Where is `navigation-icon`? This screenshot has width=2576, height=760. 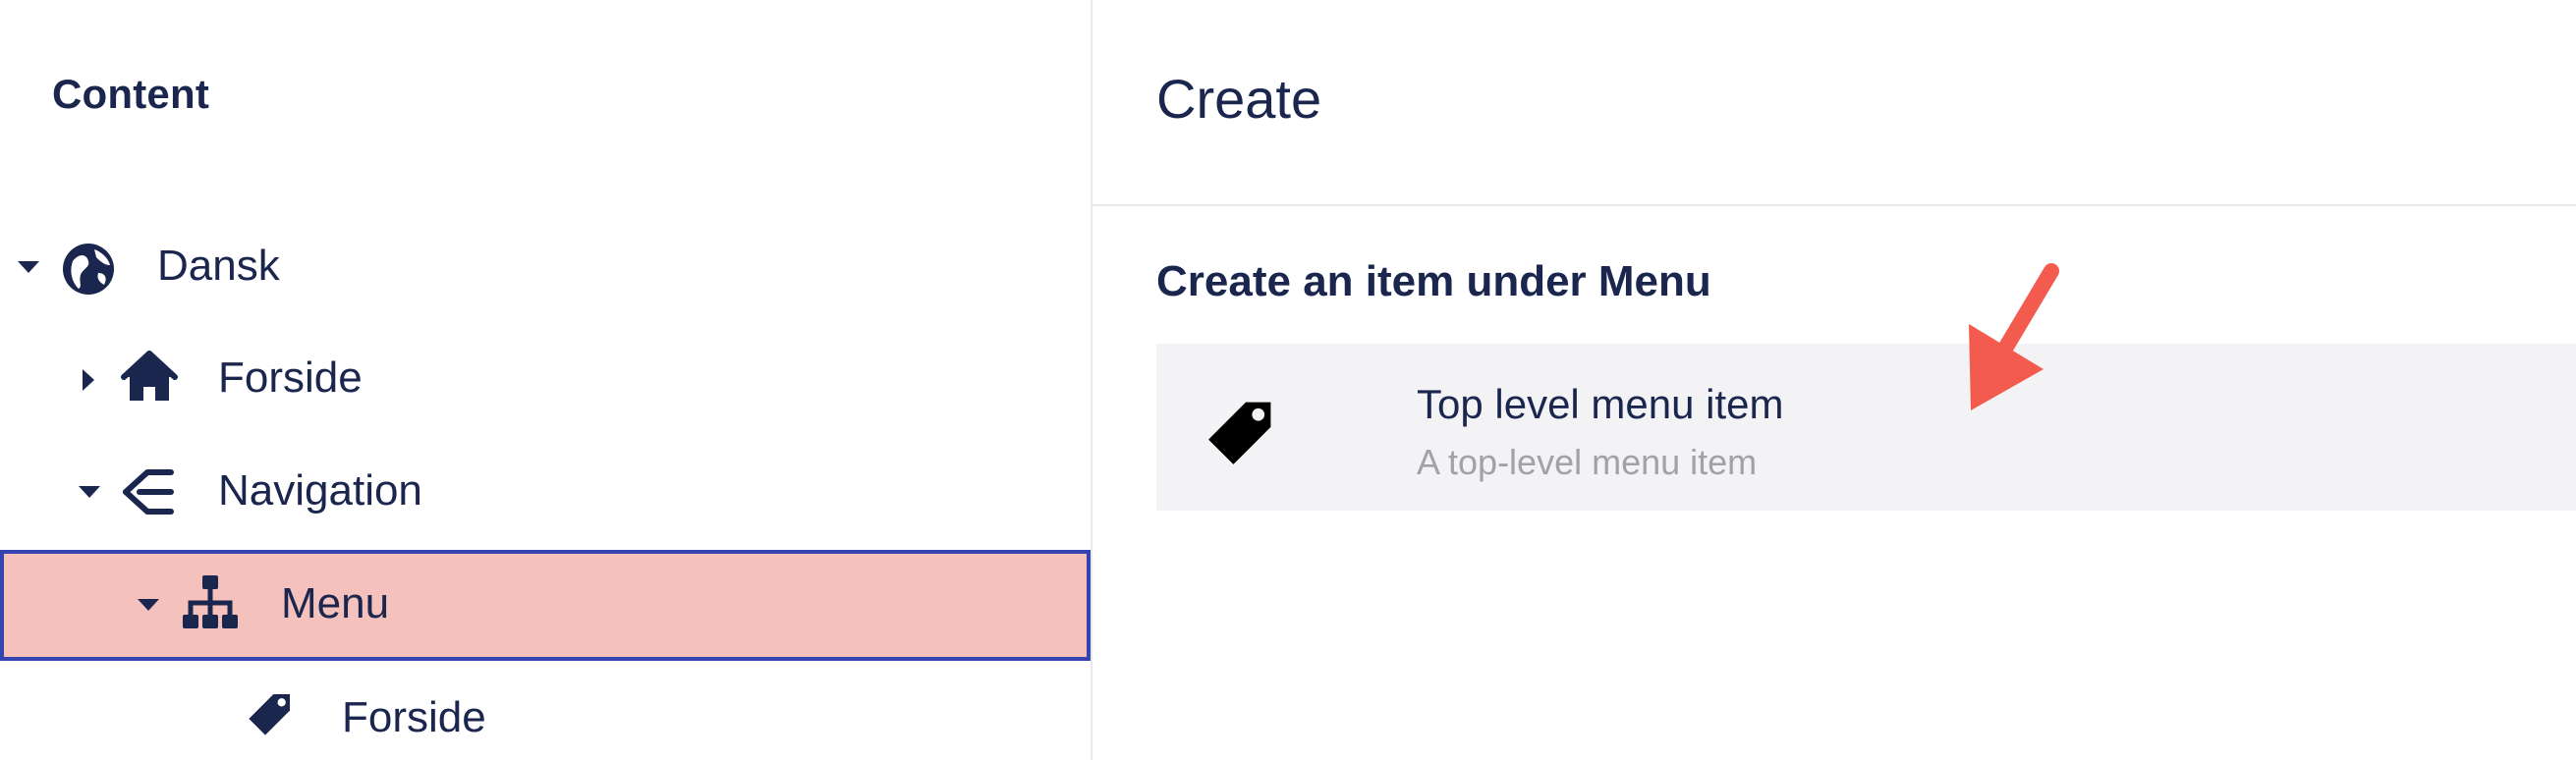 navigation-icon is located at coordinates (148, 492).